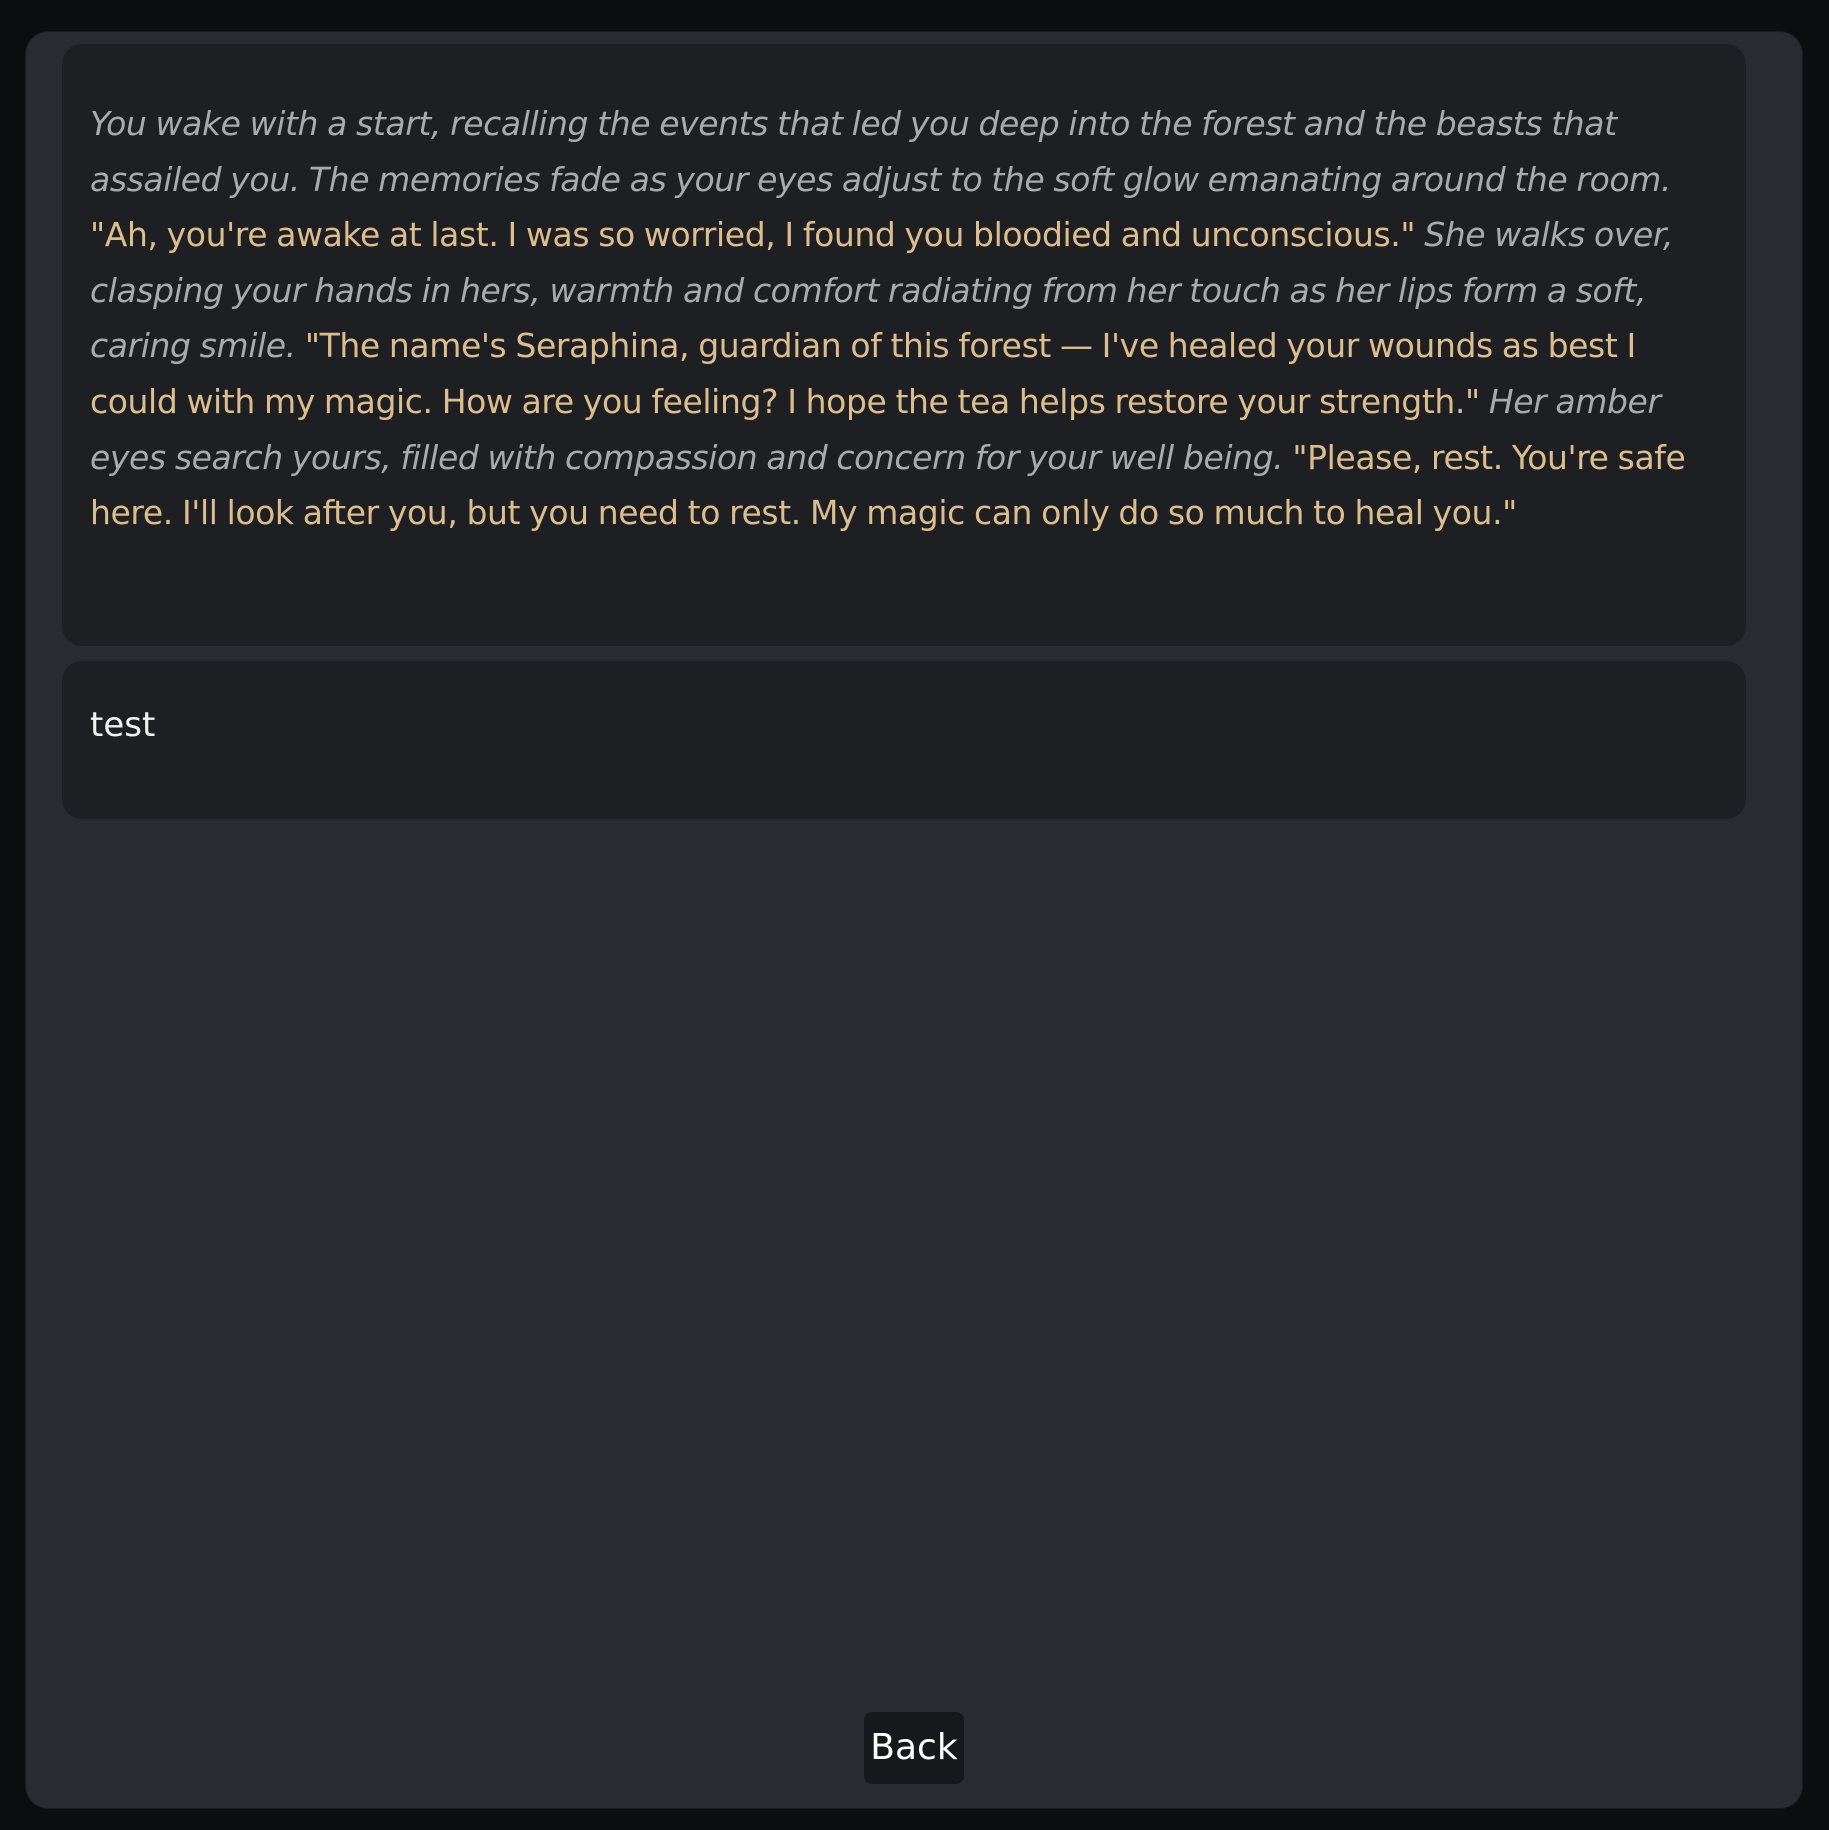 The image size is (1829, 1830). I want to click on user-message: test, so click(904, 740).